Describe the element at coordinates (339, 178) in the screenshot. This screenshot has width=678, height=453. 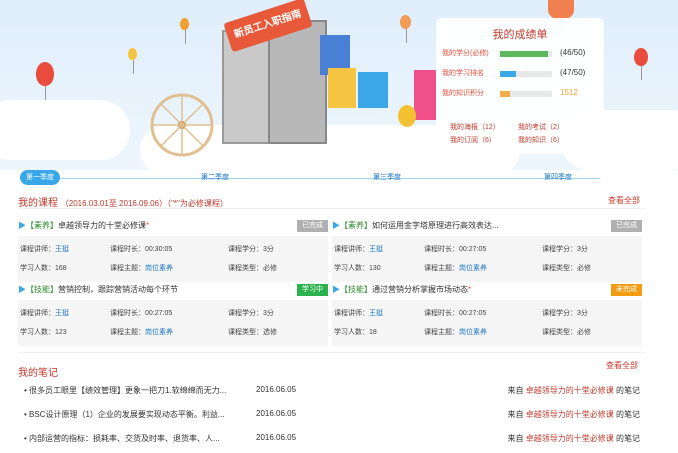
I see `quarter-timeline: 第一季度 第二季度 第三季度 第四季度` at that location.